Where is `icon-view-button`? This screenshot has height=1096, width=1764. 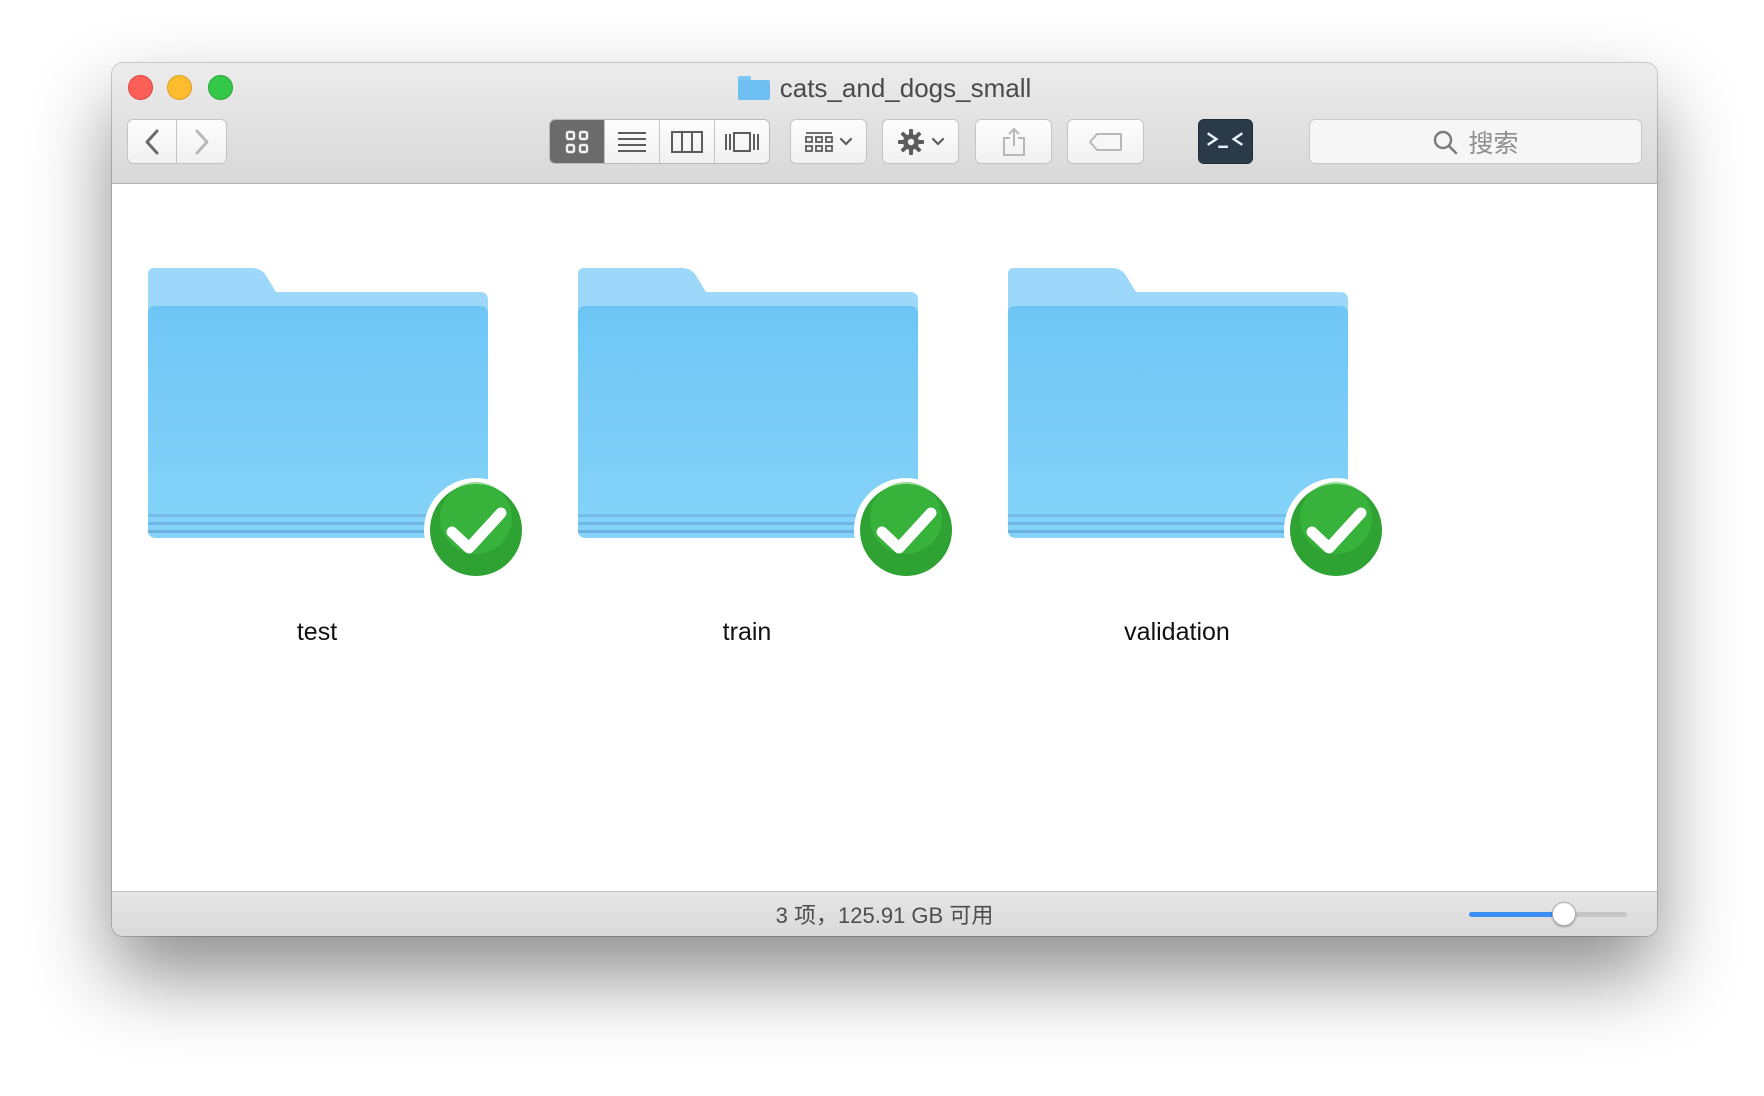
icon-view-button is located at coordinates (577, 141).